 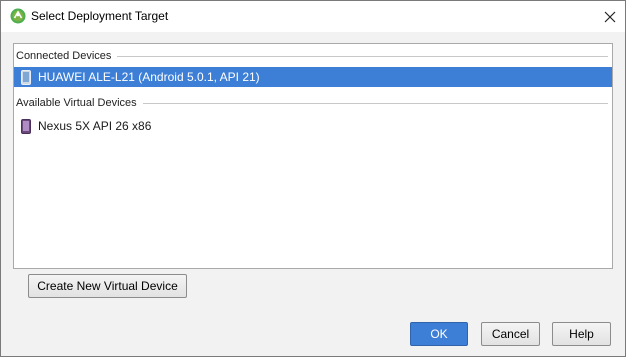 I want to click on phone-icon, so click(x=26, y=77).